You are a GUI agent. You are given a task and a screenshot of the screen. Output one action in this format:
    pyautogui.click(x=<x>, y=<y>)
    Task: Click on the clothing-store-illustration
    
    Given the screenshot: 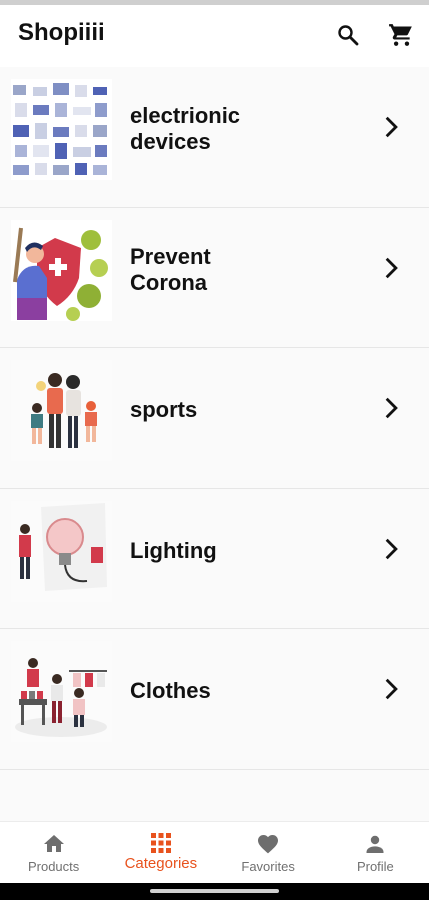 What is the action you would take?
    pyautogui.click(x=61, y=691)
    